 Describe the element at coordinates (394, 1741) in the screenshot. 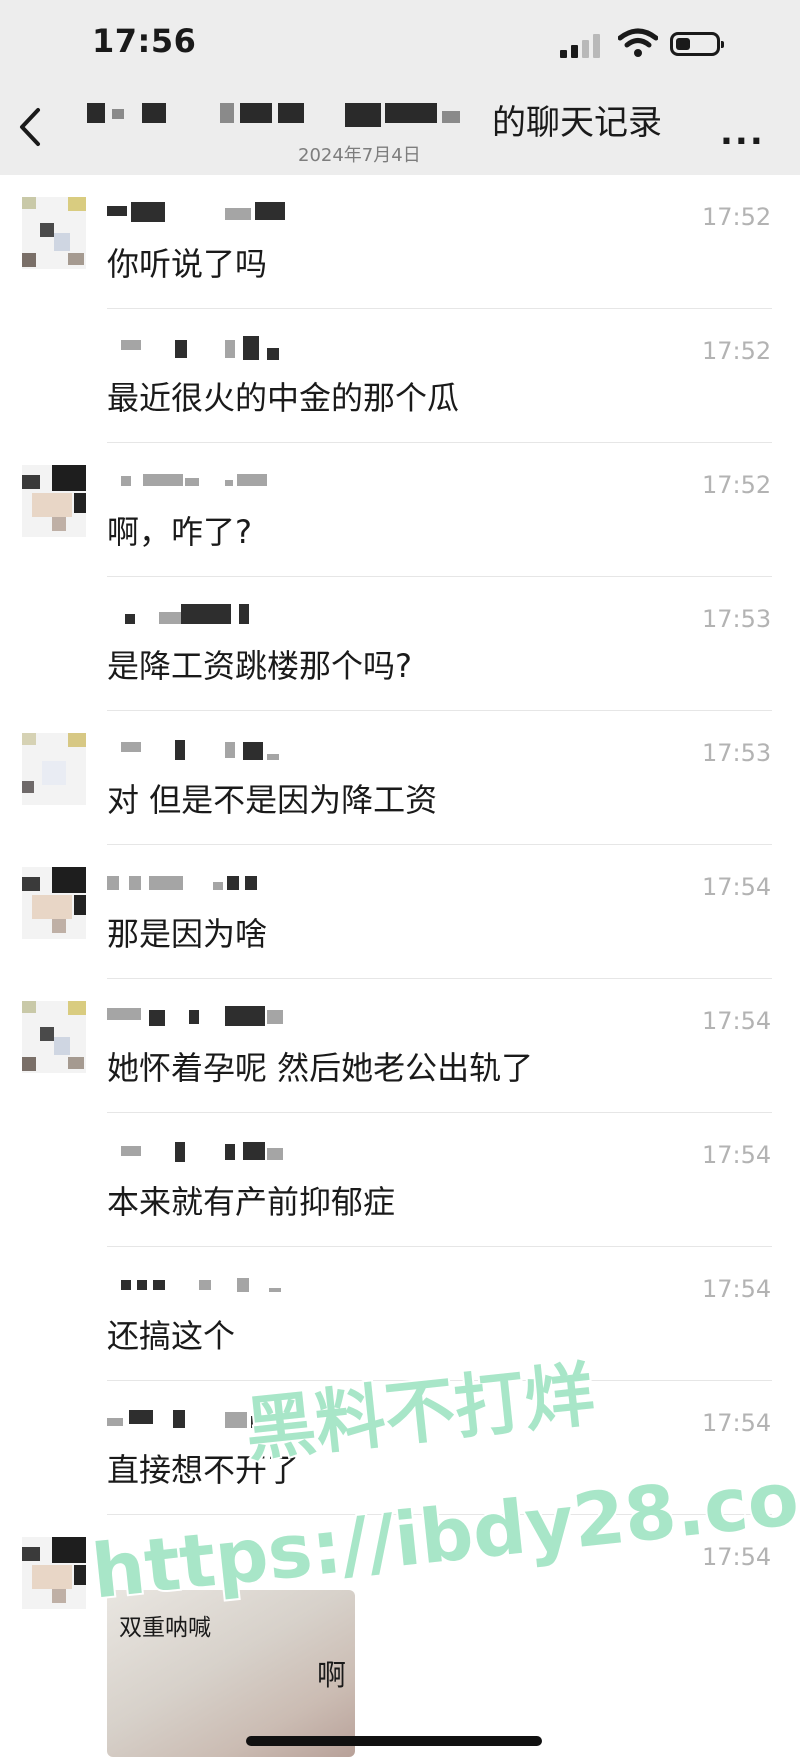

I see `home-indicator` at that location.